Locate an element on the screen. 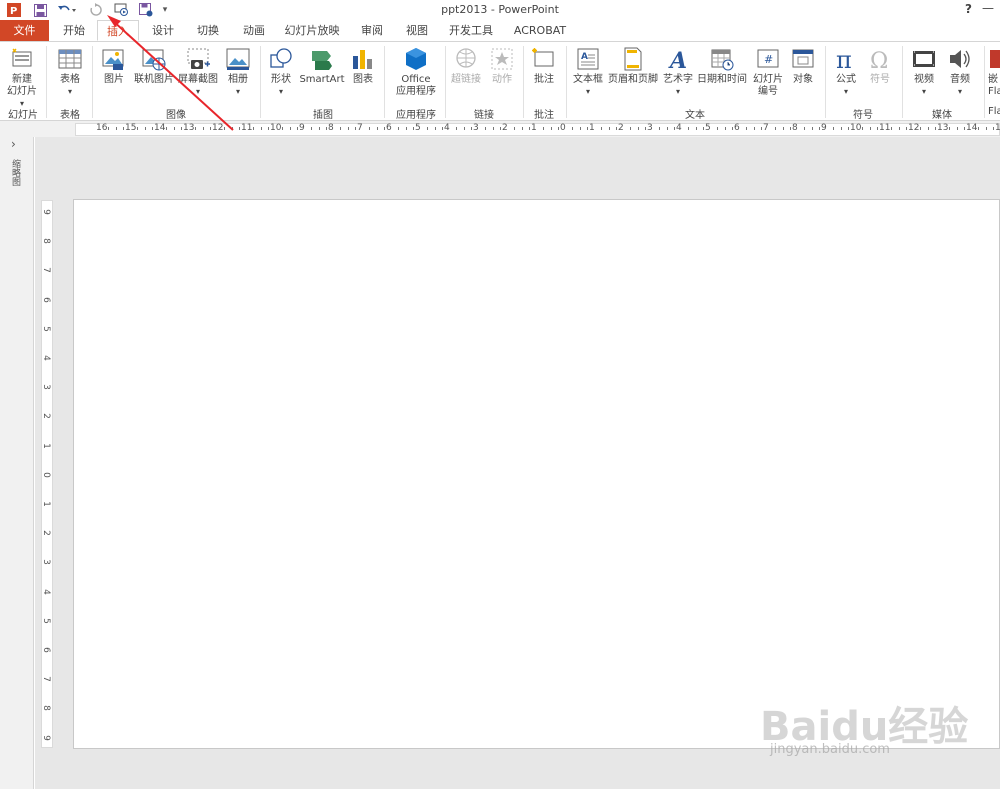 The height and width of the screenshot is (789, 1000). ruler-number: 6 is located at coordinates (45, 650).